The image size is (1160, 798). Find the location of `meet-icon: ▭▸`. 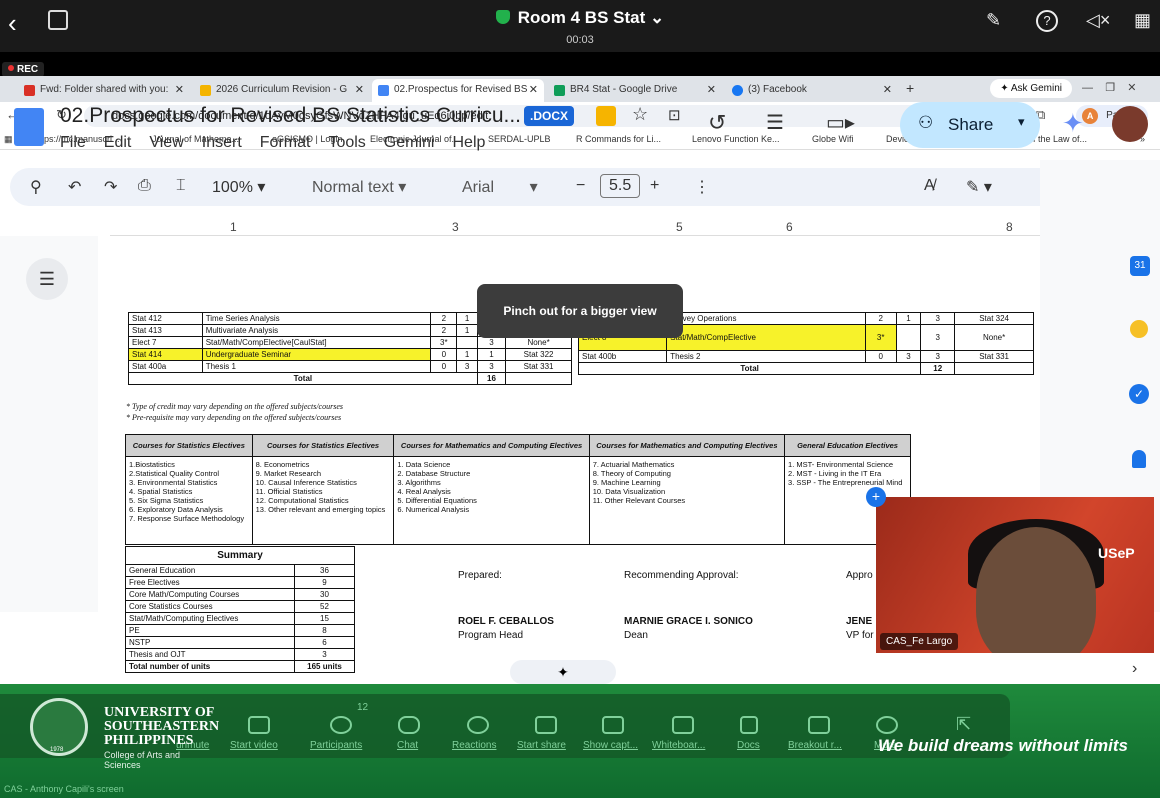

meet-icon: ▭▸ is located at coordinates (840, 122).